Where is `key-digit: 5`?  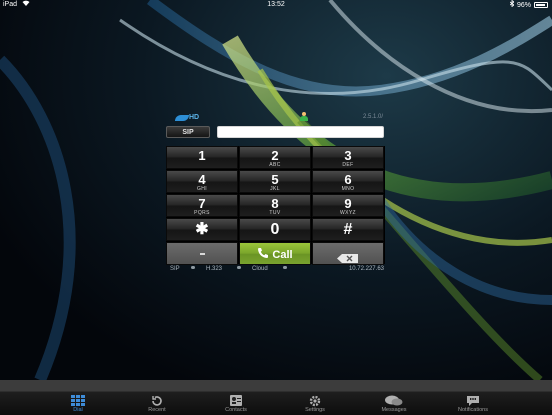 key-digit: 5 is located at coordinates (275, 179).